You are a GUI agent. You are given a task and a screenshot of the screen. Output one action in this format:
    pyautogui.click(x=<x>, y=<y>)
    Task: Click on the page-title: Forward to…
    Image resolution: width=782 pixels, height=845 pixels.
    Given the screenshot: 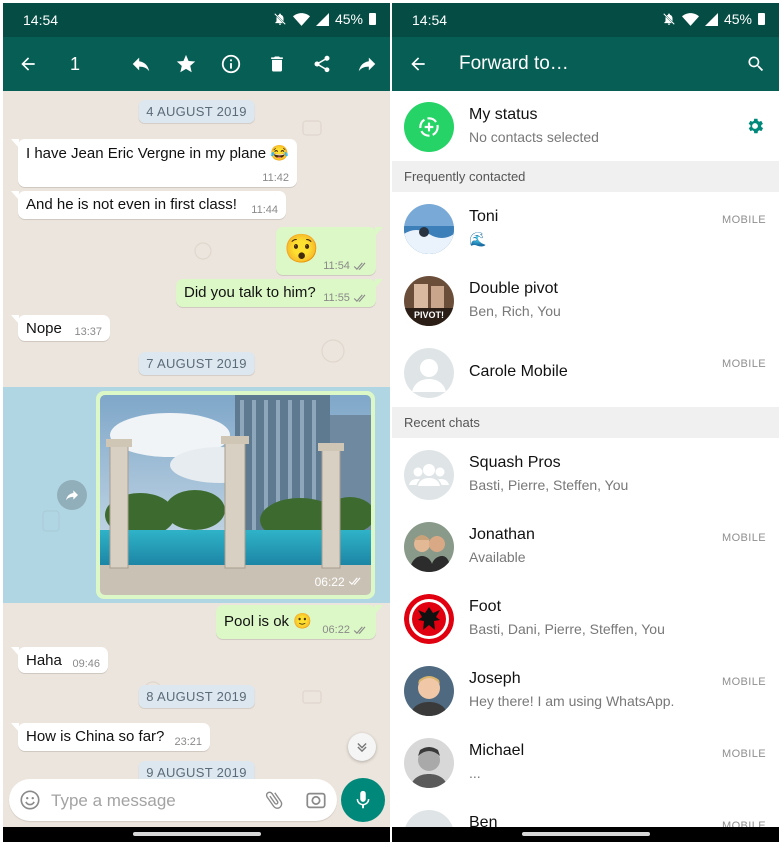 What is the action you would take?
    pyautogui.click(x=514, y=63)
    